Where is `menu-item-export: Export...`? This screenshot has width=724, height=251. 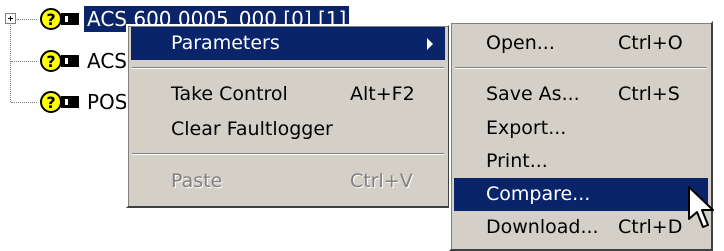 menu-item-export: Export... is located at coordinates (581, 128).